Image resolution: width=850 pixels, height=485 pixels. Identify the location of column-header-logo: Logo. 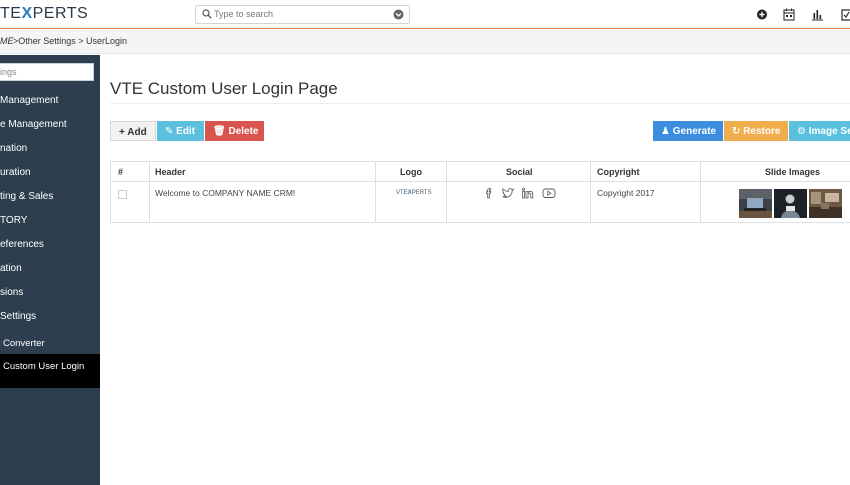
(411, 172).